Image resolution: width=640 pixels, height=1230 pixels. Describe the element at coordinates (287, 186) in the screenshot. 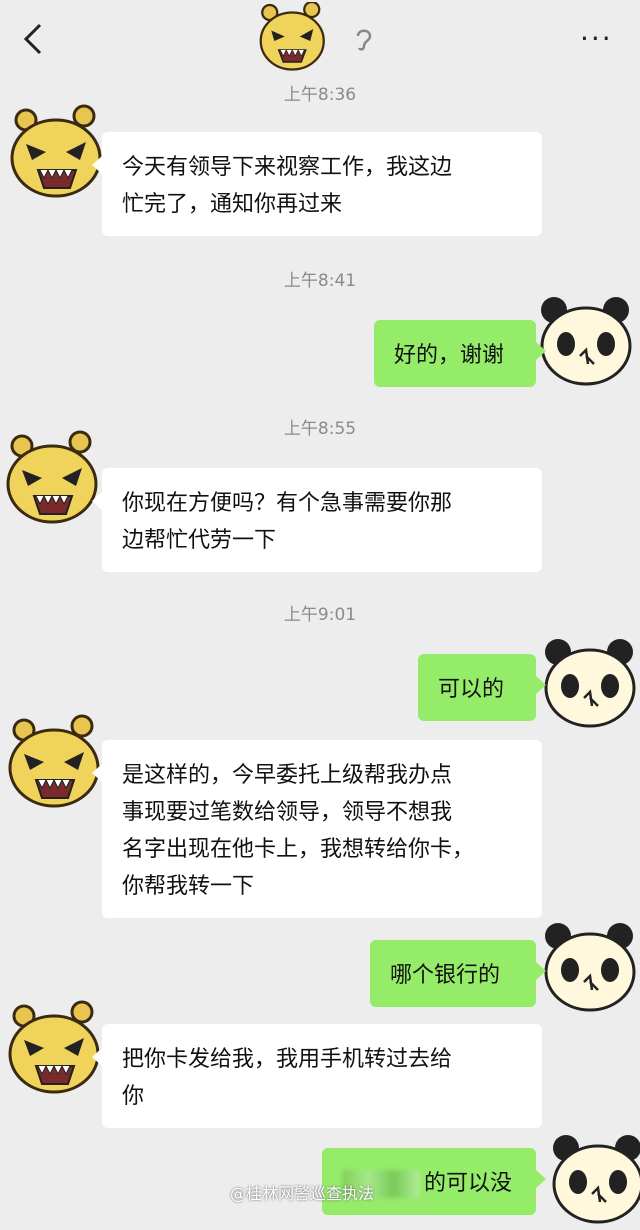

I see `message-text: 今天有领导下来视察工作，我这边 忙完了，通知你再过来` at that location.